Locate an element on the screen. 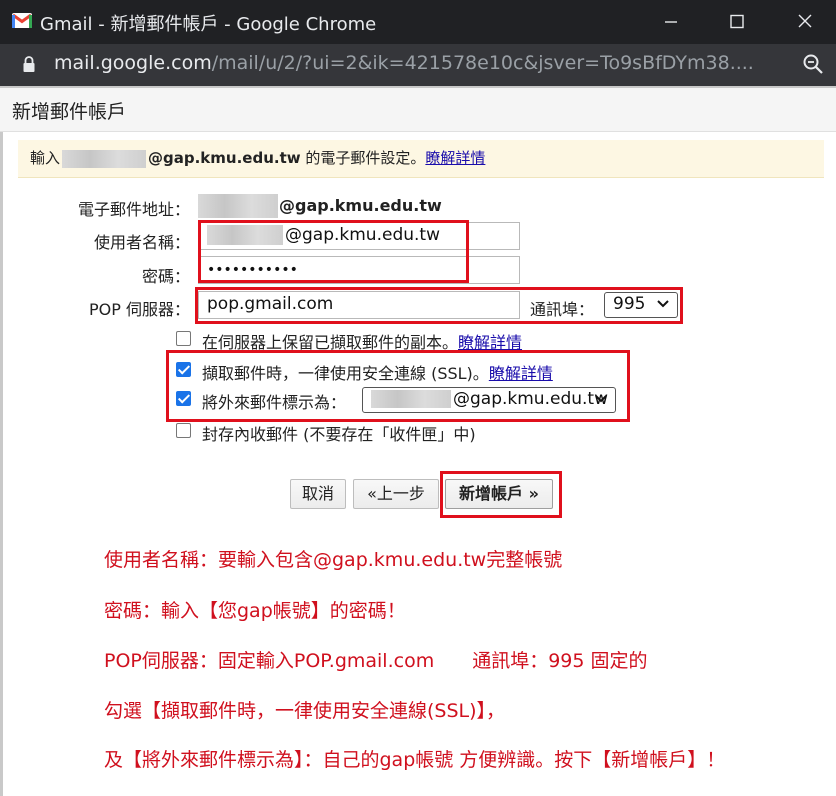  keep-copy-checkbox is located at coordinates (183, 338).